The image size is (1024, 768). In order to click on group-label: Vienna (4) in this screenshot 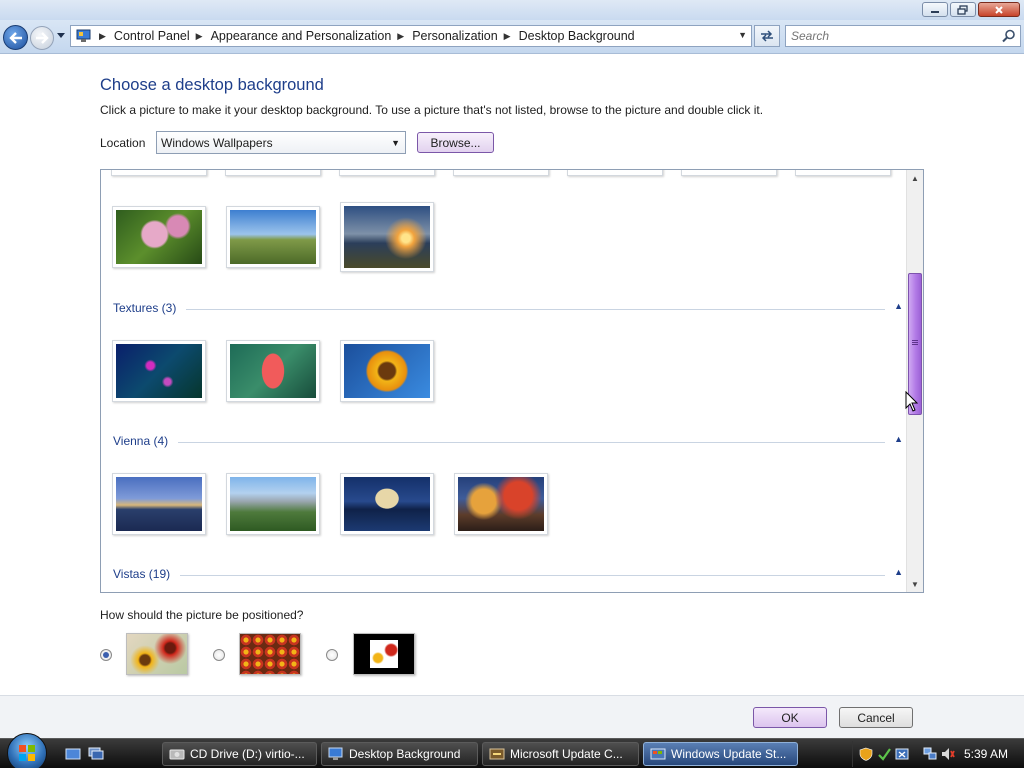, I will do `click(146, 441)`.